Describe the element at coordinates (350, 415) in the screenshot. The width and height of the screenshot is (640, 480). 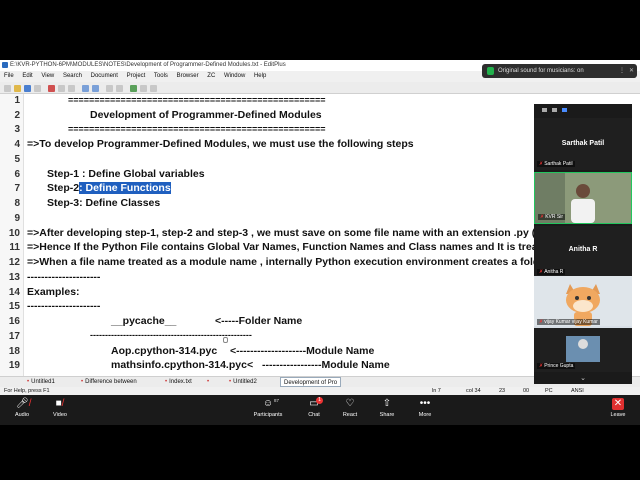
I see `react-label: React` at that location.